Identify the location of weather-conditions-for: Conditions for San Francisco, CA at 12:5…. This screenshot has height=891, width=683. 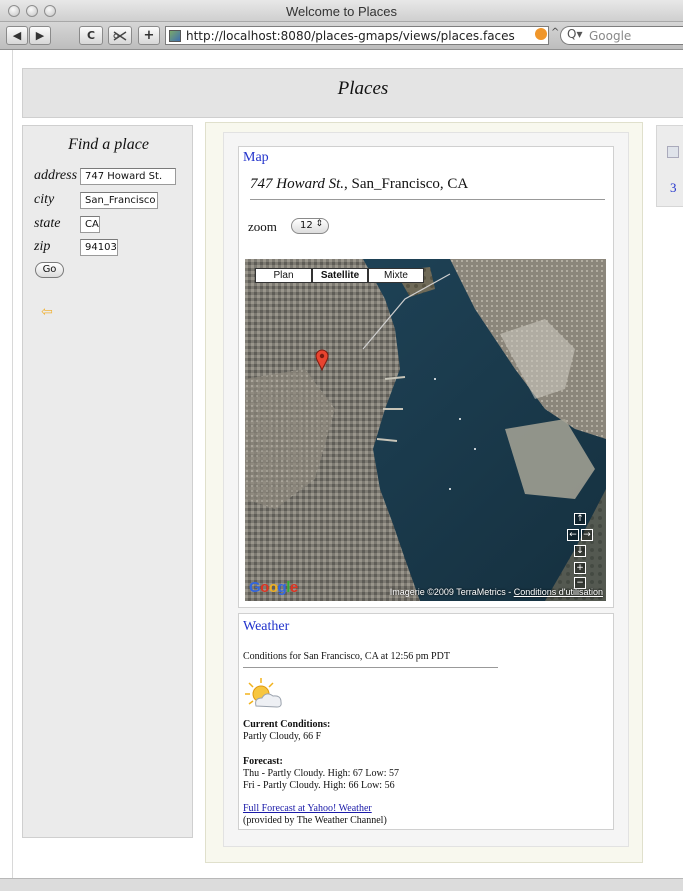
(346, 656).